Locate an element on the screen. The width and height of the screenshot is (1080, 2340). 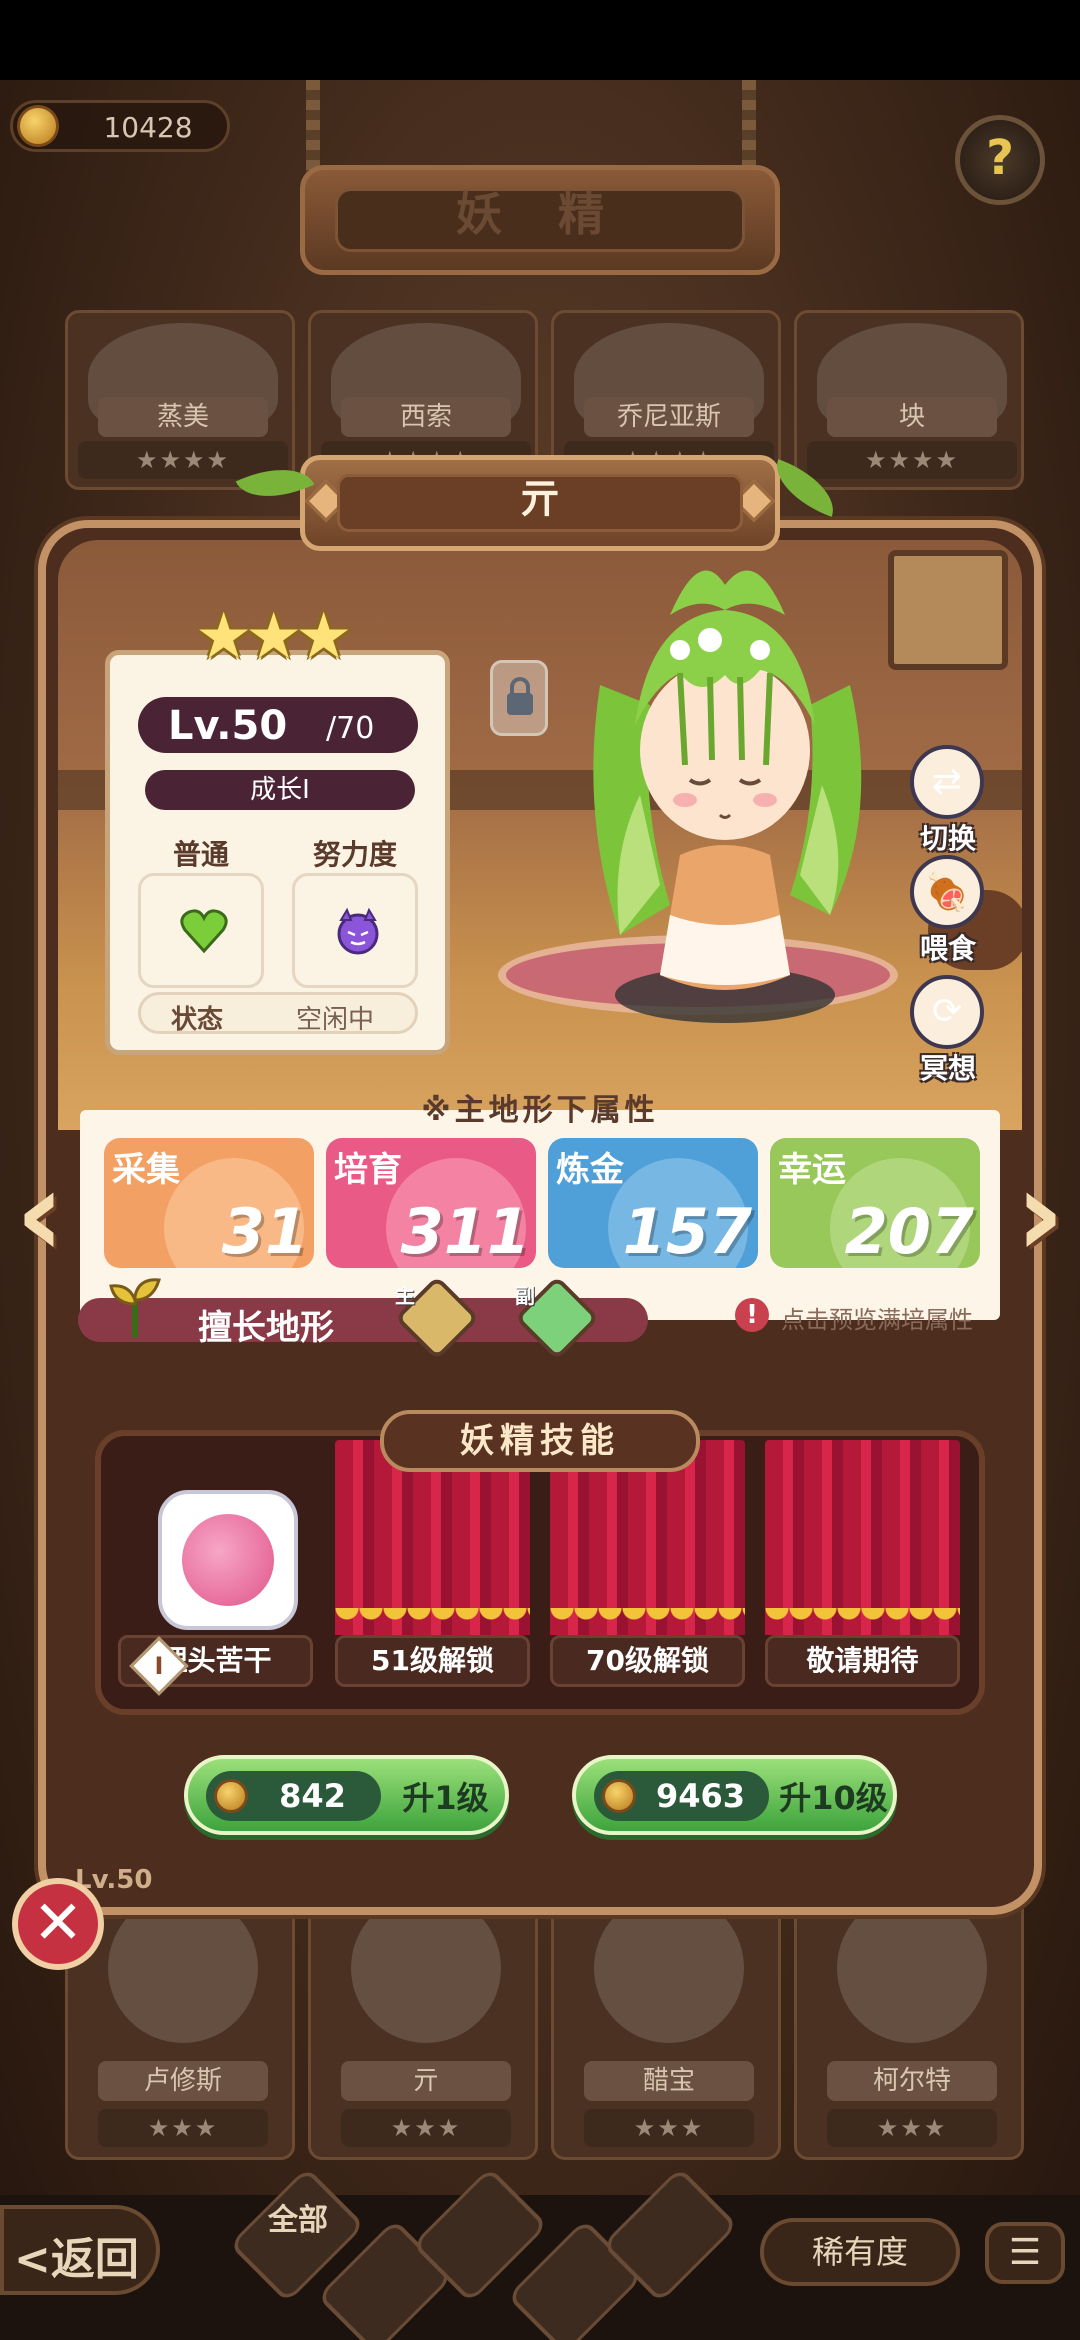
upgrade-1-button: 842 升1级 is located at coordinates (346, 1795).